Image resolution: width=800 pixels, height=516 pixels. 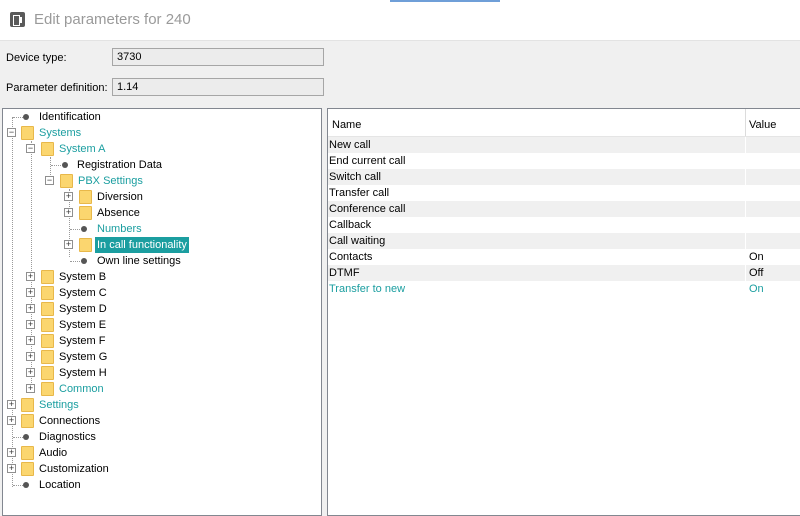 I want to click on row-name: DTMF, so click(x=344, y=273).